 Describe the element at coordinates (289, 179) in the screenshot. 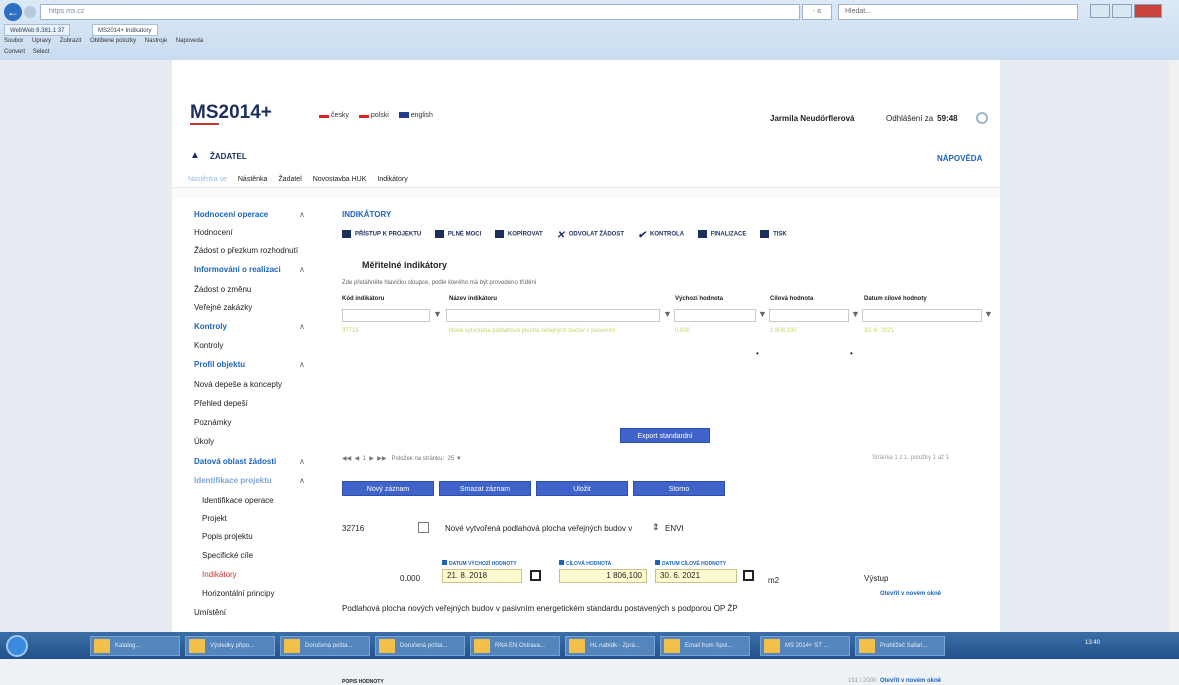

I see `breadcrumb-item: Žadatel` at that location.